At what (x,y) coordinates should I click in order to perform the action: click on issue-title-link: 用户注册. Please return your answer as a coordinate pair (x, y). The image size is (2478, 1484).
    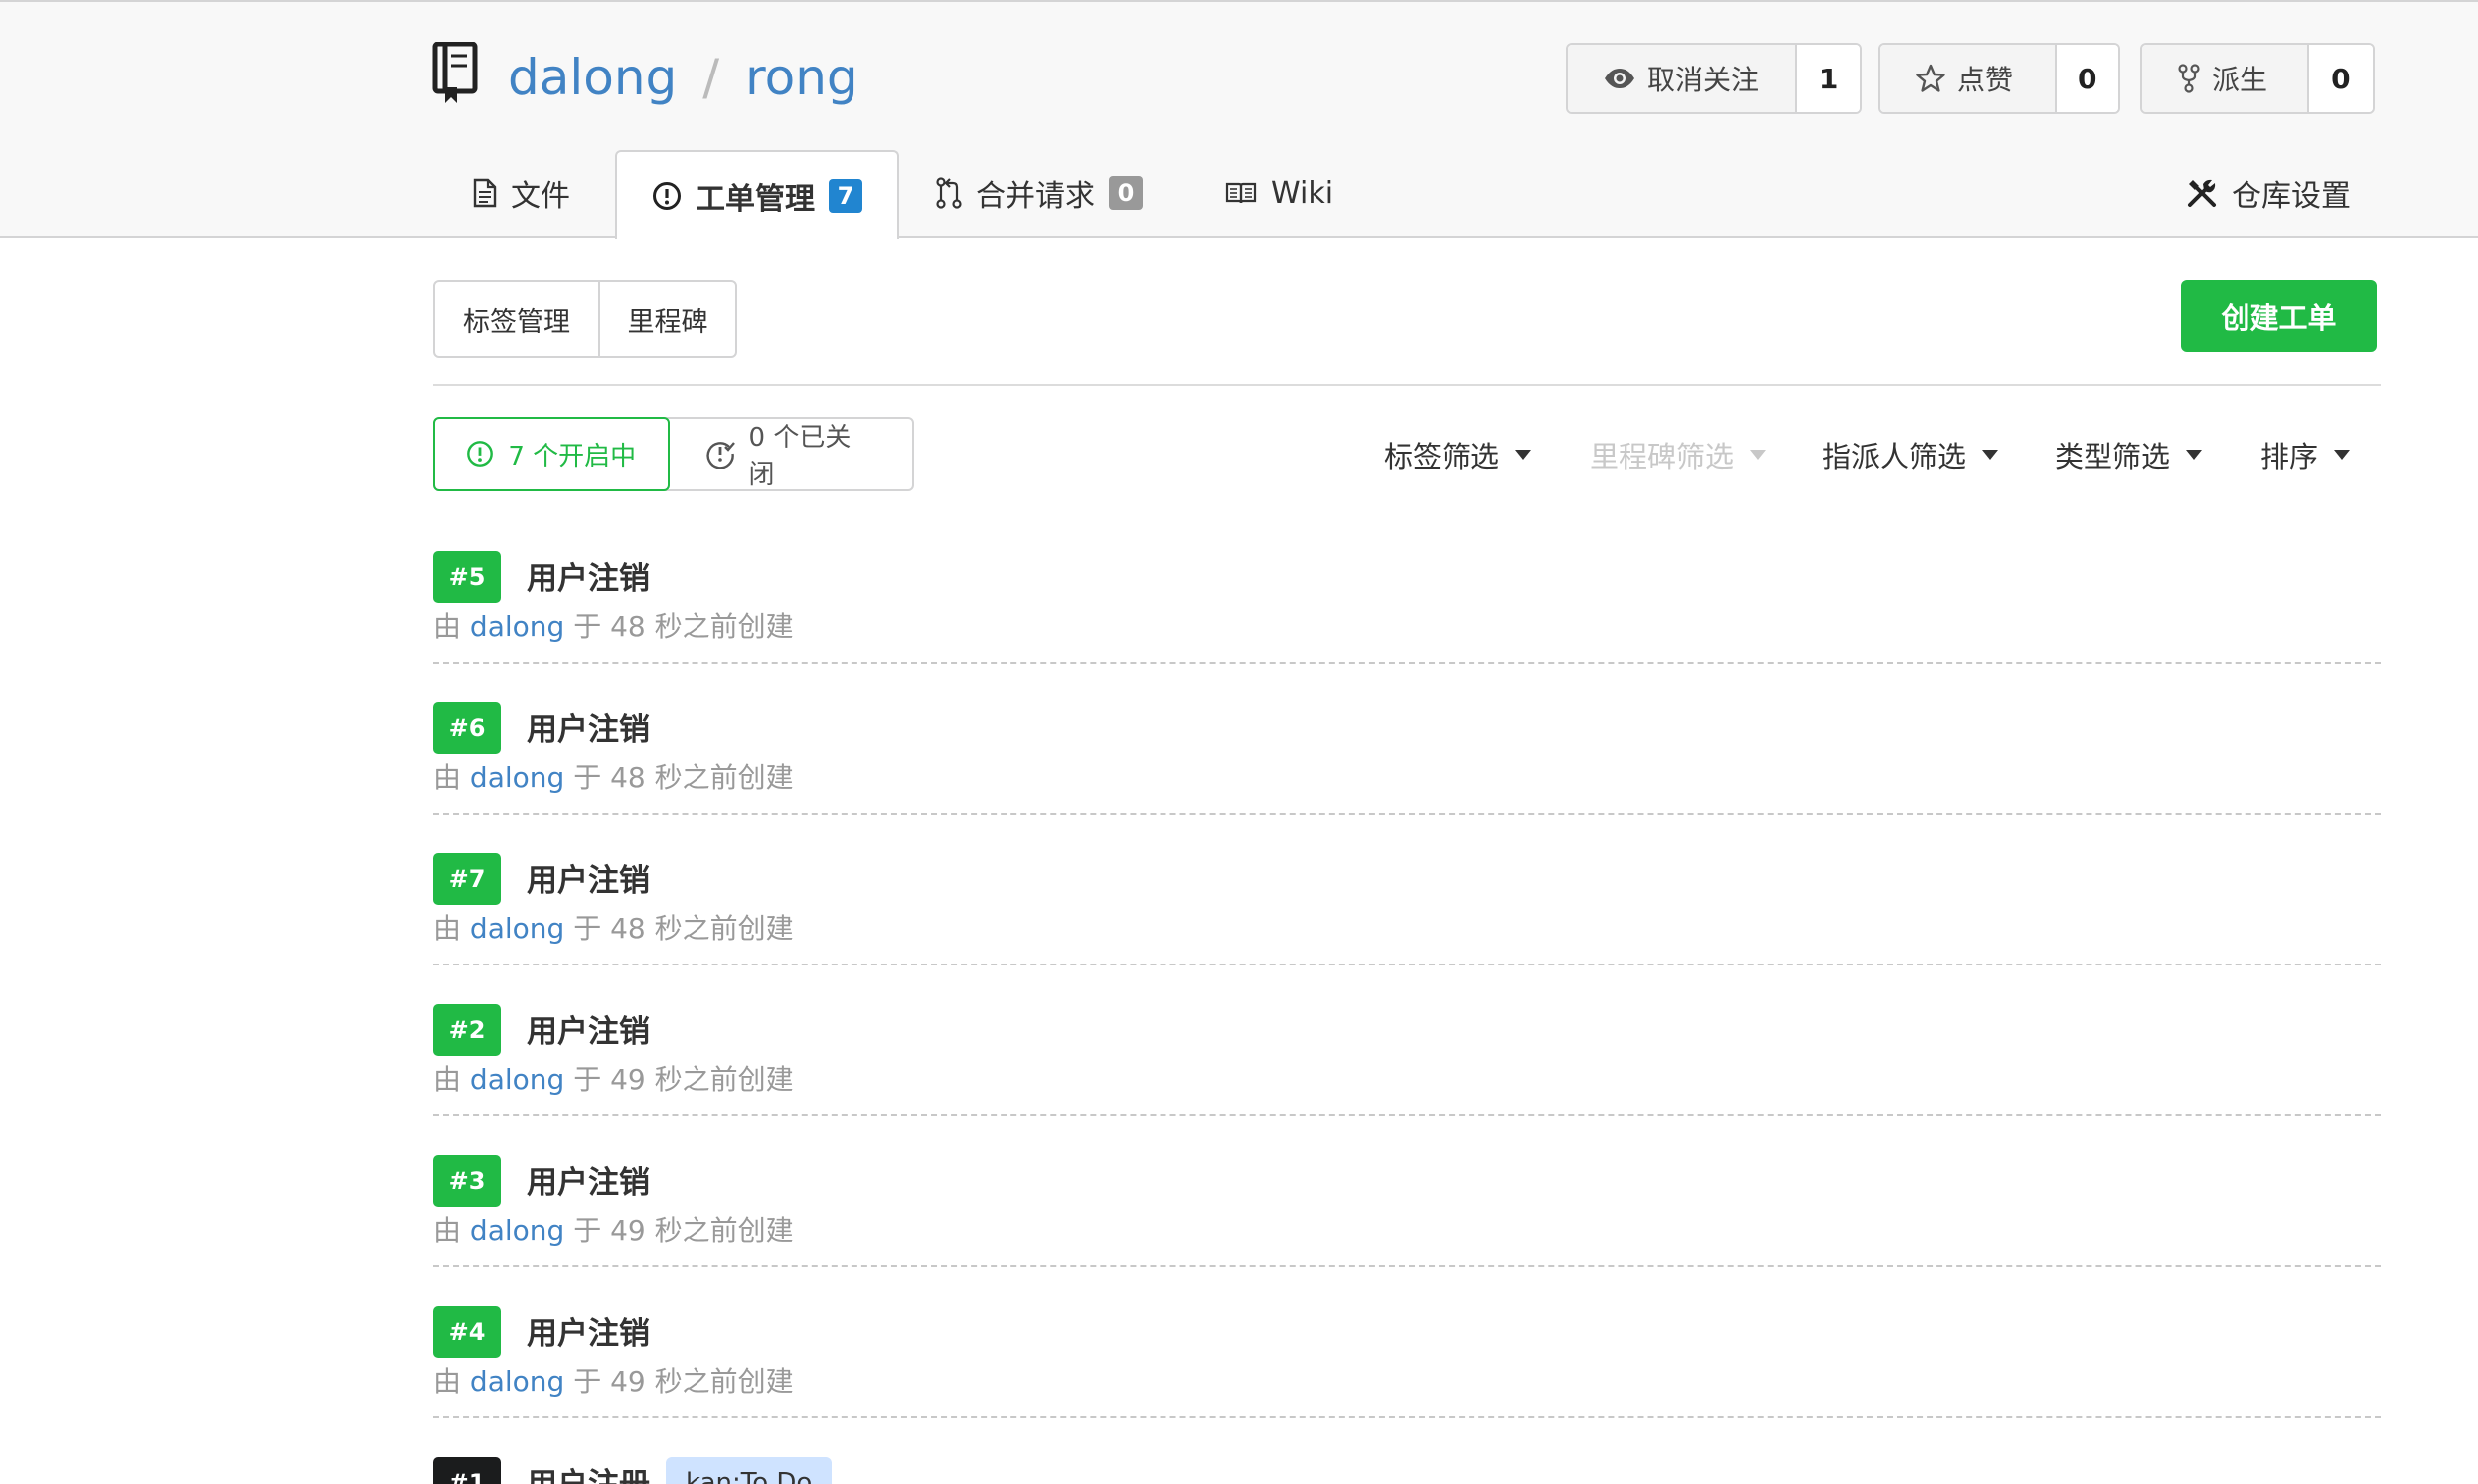
    Looking at the image, I should click on (589, 1471).